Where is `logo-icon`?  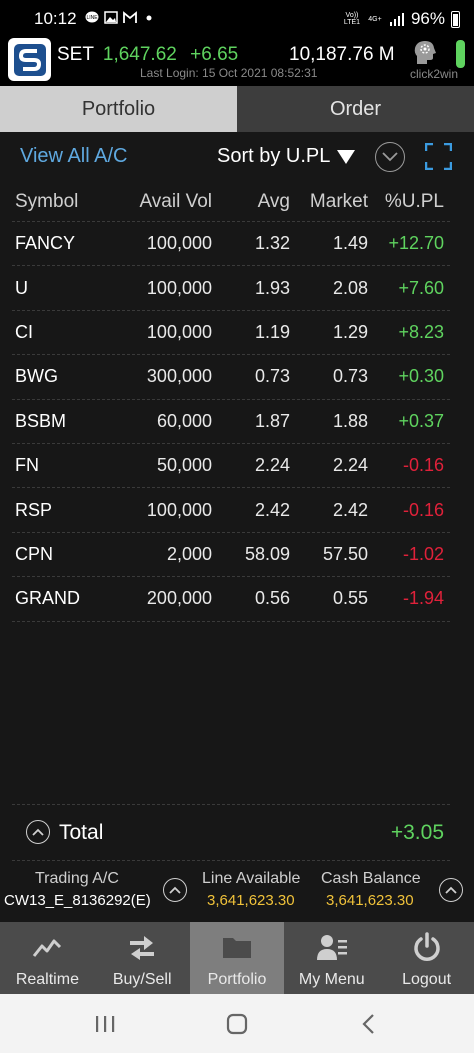 logo-icon is located at coordinates (29, 59).